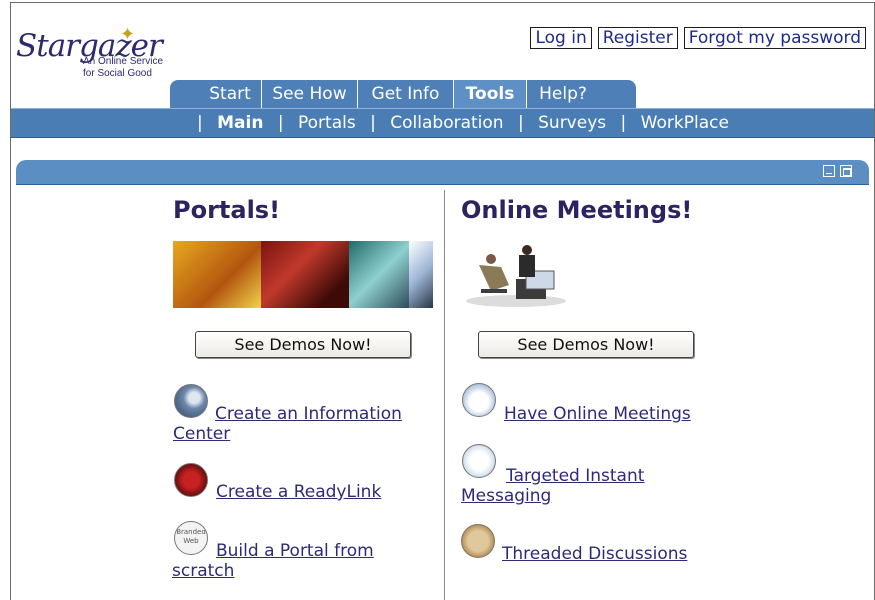 The width and height of the screenshot is (875, 600). What do you see at coordinates (637, 38) in the screenshot?
I see `register-link: Register` at bounding box center [637, 38].